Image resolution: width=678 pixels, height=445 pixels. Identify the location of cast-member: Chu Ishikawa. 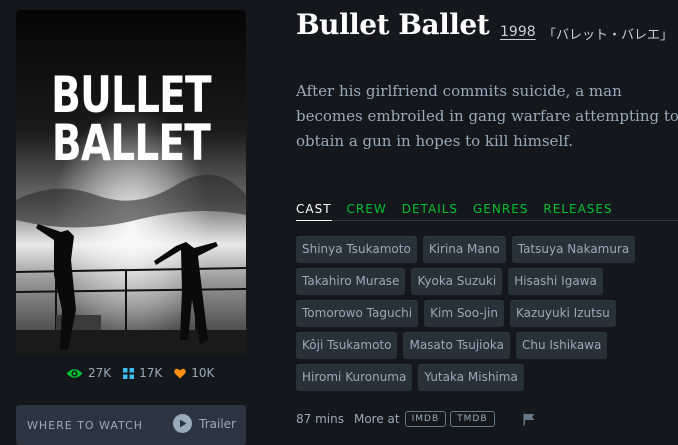
(561, 345).